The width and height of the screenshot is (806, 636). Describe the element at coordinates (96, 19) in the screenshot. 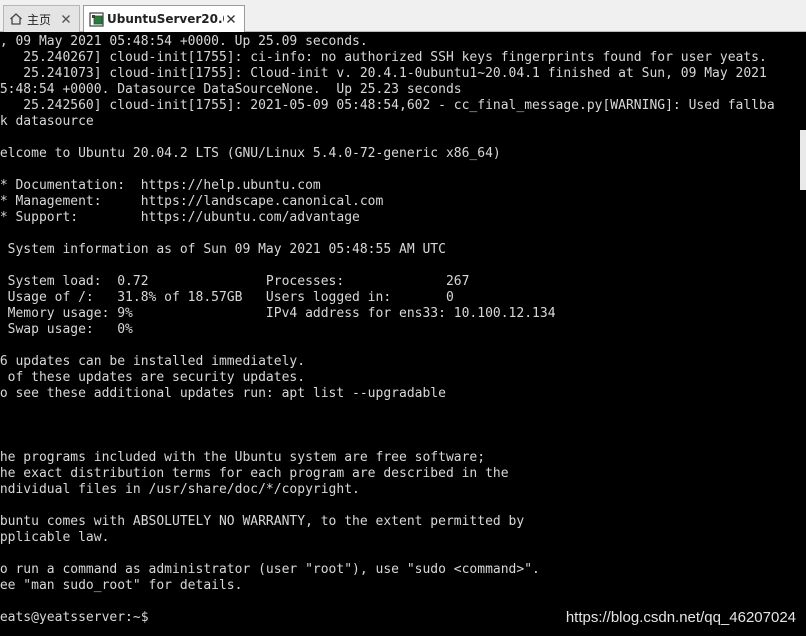

I see `vm-console-icon` at that location.